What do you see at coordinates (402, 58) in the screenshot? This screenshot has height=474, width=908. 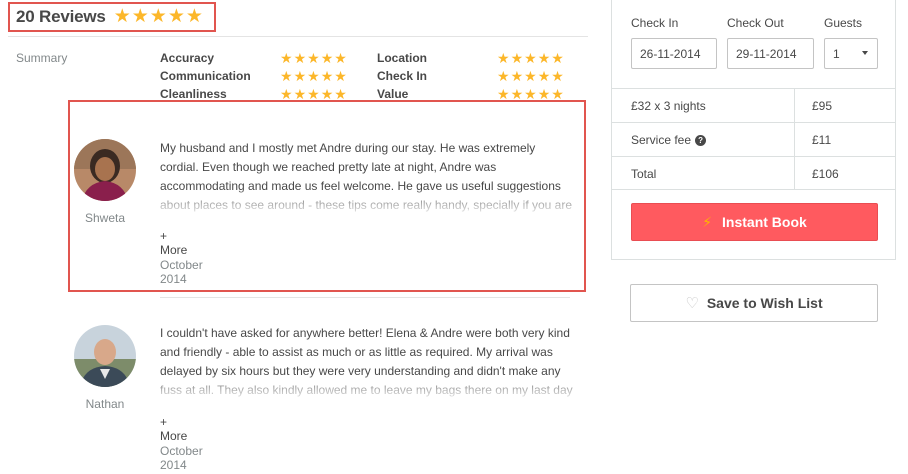 I see `rating-label: Location` at bounding box center [402, 58].